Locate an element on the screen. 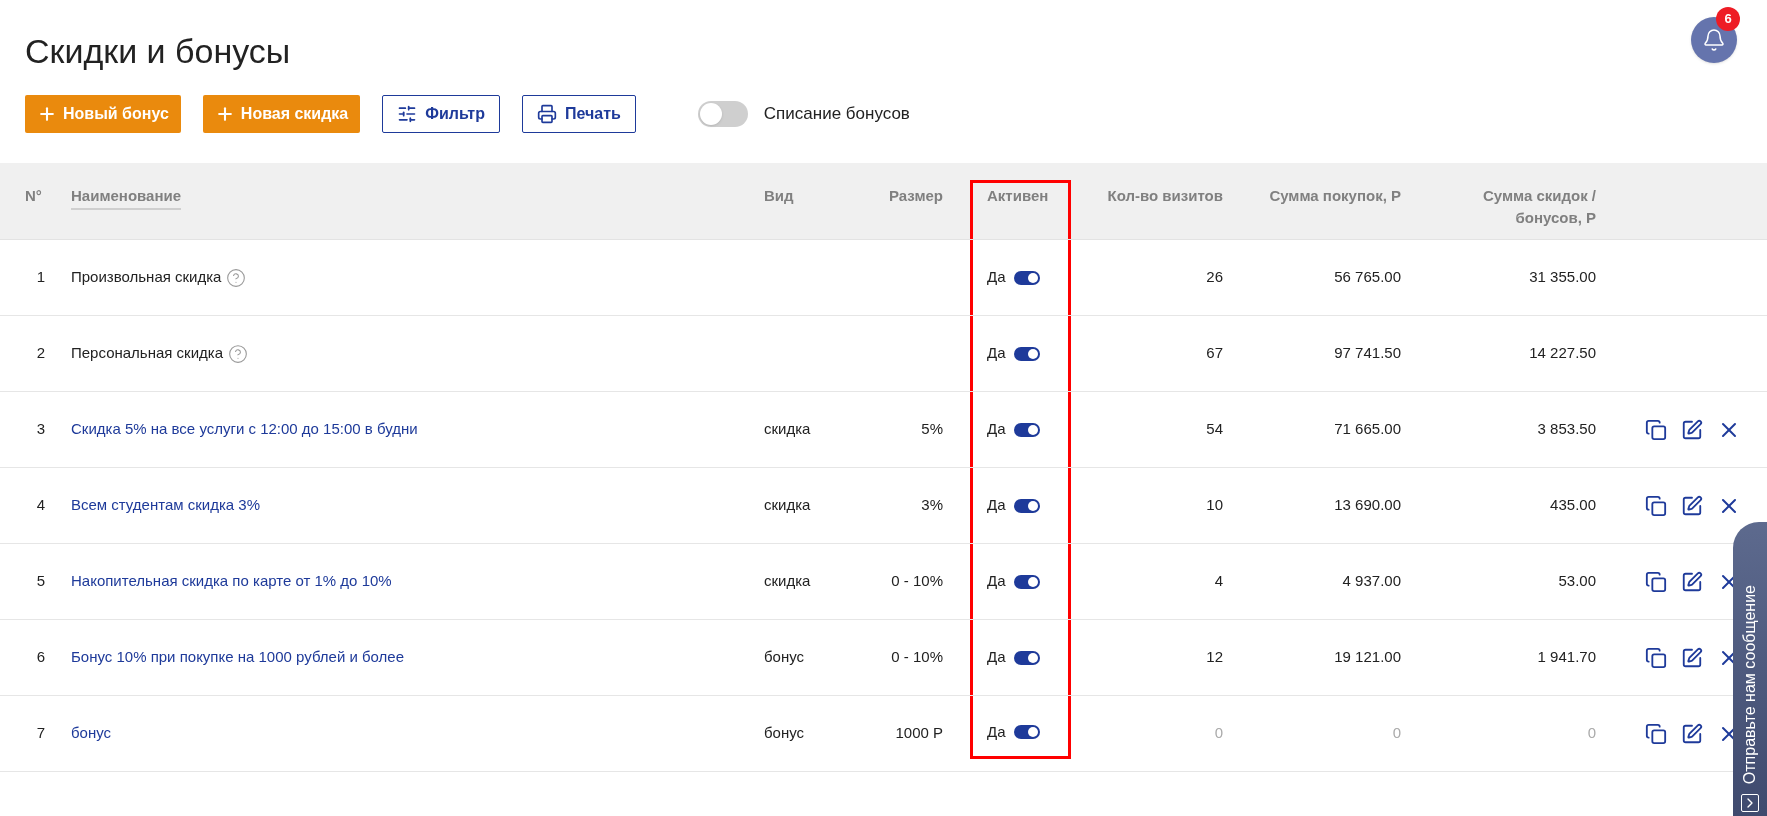 The height and width of the screenshot is (816, 1767). column-header: Размер is located at coordinates (915, 196).